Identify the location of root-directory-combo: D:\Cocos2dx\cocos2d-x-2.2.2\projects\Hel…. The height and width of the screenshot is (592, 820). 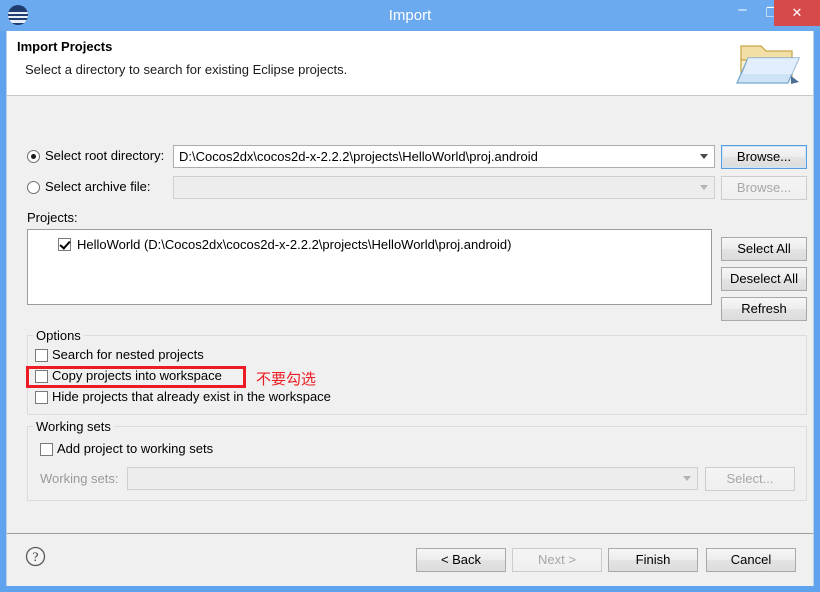
(444, 156).